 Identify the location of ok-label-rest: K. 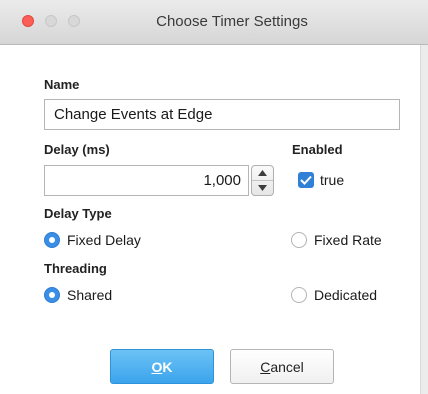
(167, 366).